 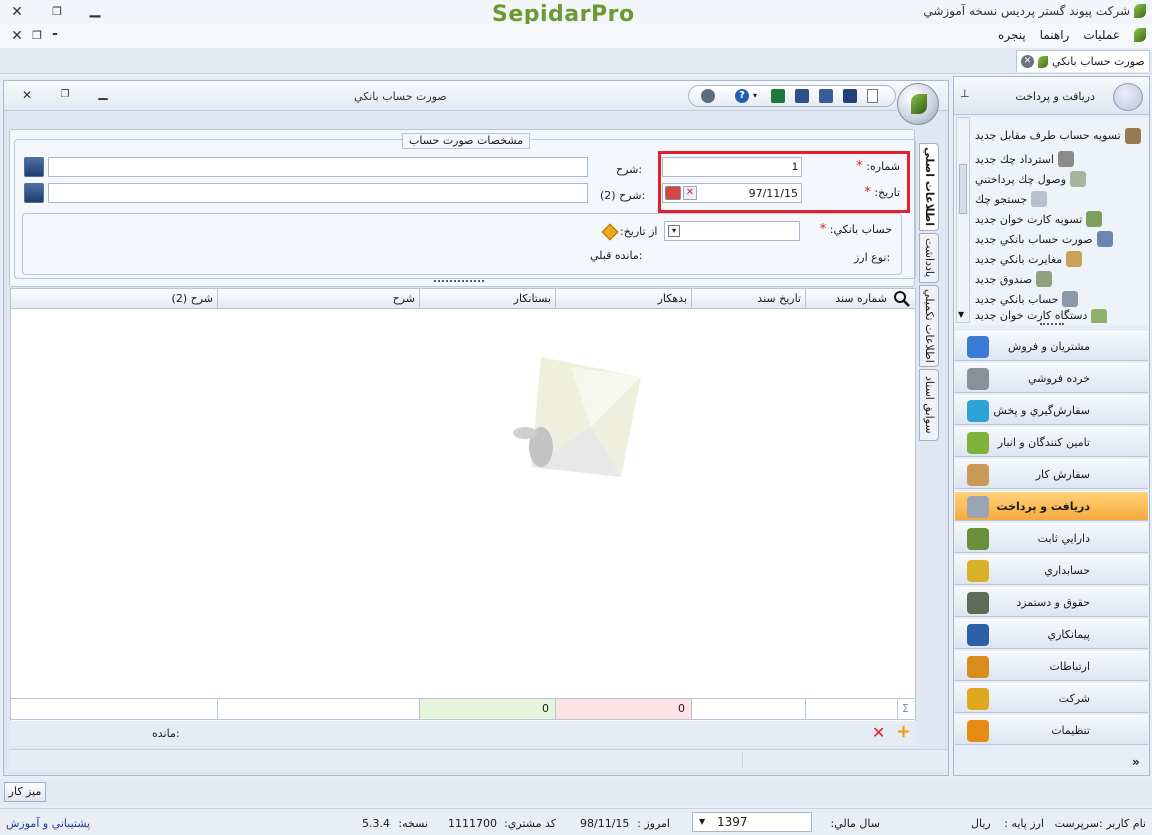 I want to click on child-status-strip, so click(x=479, y=760).